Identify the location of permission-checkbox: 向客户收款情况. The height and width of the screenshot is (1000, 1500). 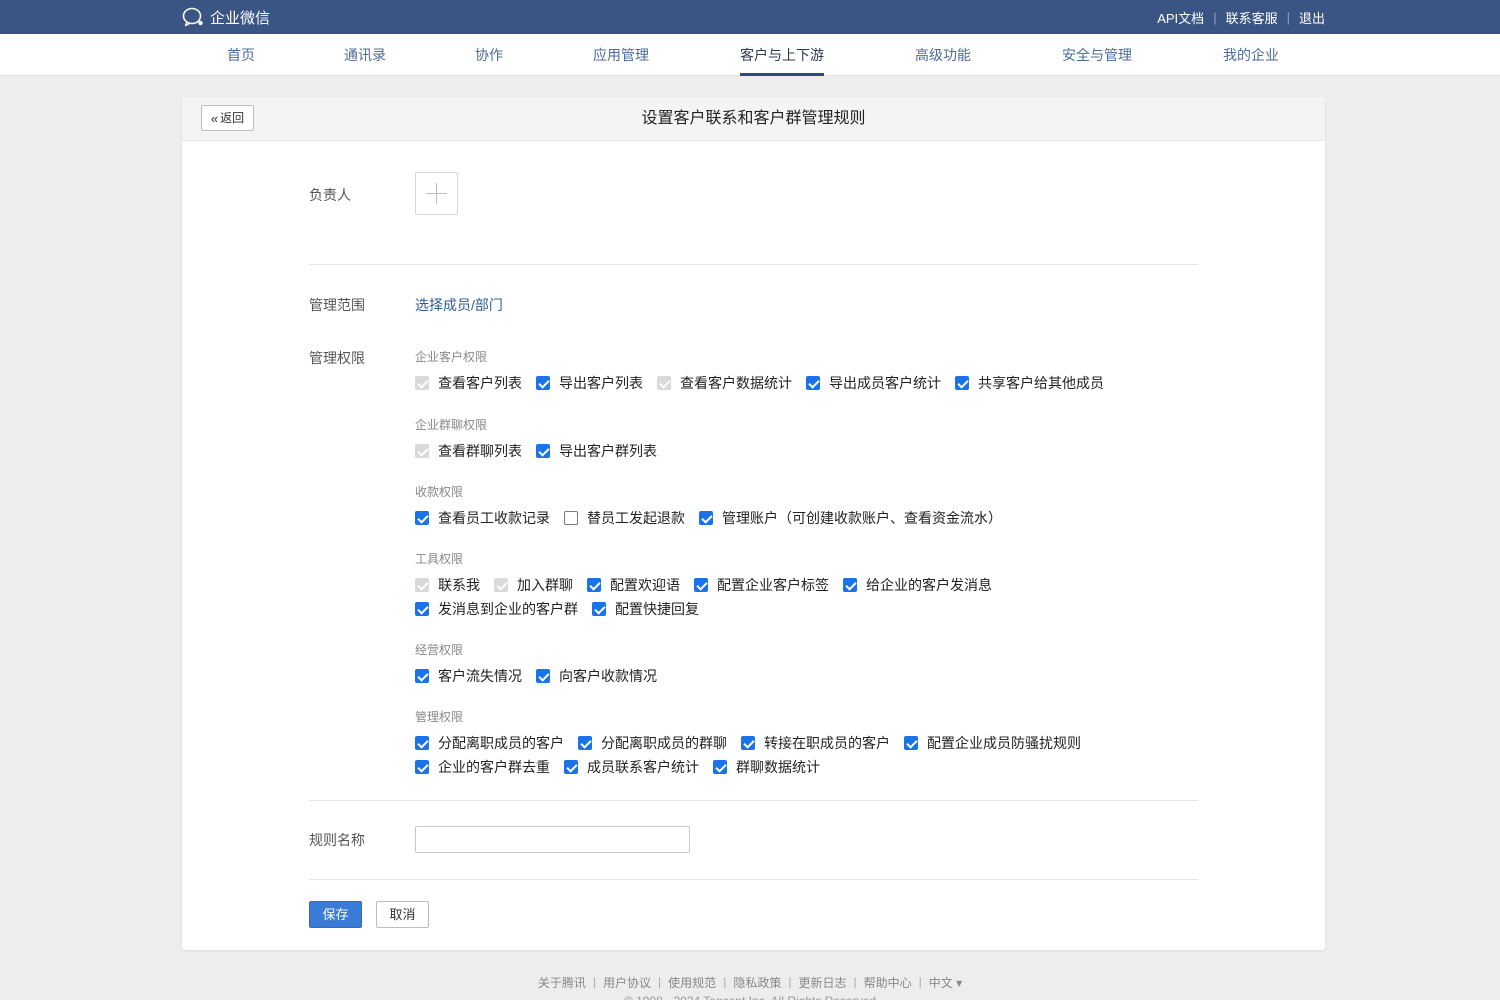
(596, 676).